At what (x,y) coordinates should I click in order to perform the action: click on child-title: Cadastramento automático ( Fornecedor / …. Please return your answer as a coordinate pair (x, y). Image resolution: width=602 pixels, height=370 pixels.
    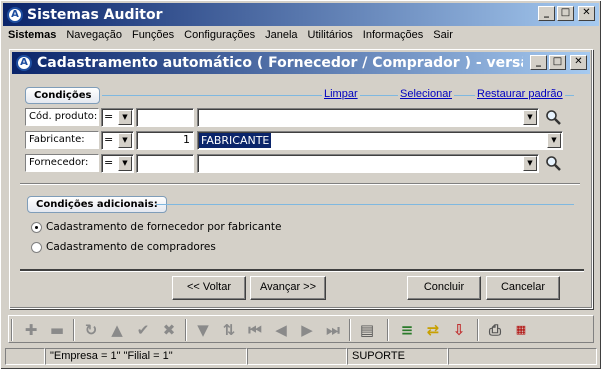
    Looking at the image, I should click on (280, 63).